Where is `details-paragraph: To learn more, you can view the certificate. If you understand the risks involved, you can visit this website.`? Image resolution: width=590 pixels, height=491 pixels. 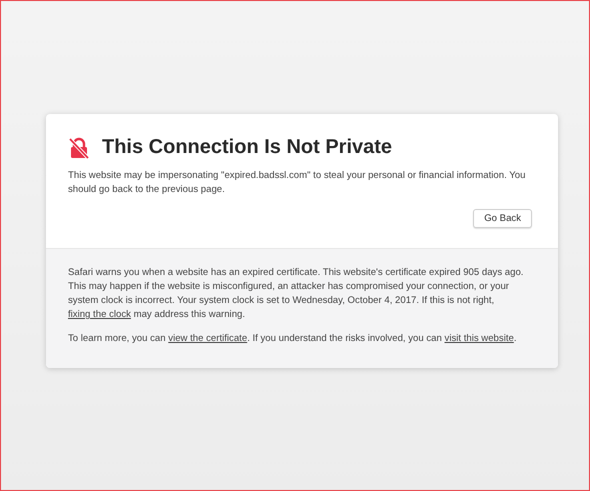
details-paragraph: To learn more, you can view the certificate. If you understand the risks involved, you can visit this website. is located at coordinates (293, 339).